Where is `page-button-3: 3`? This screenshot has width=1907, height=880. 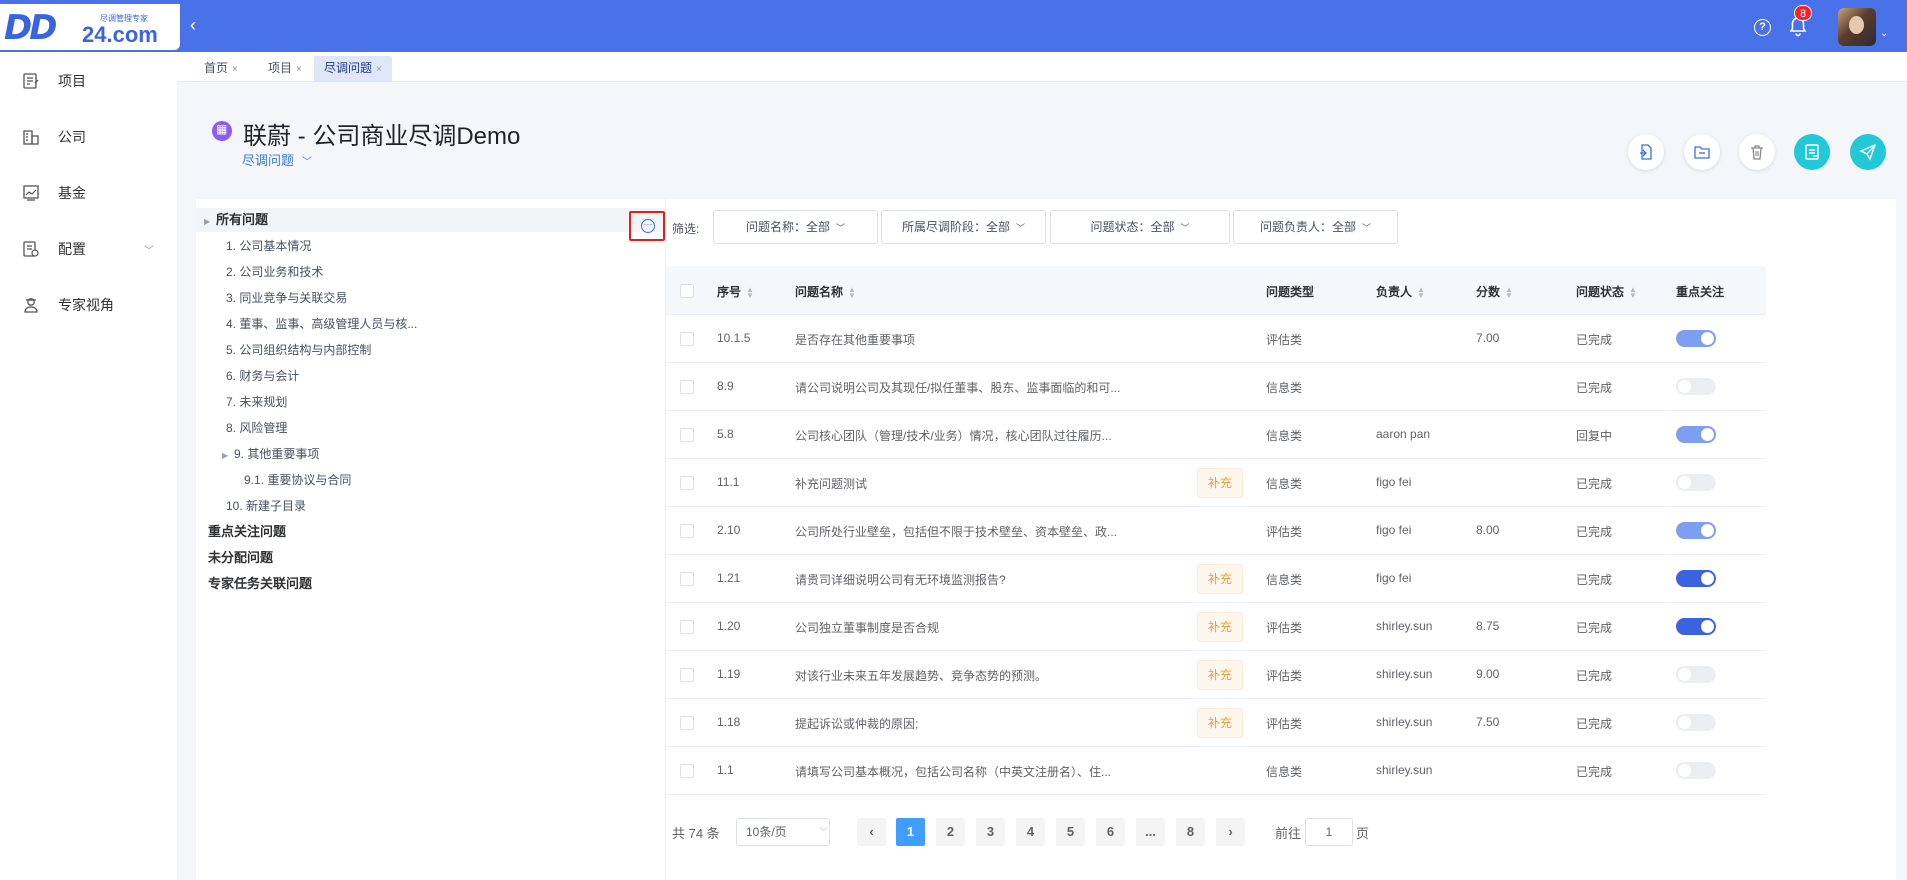 page-button-3: 3 is located at coordinates (990, 832).